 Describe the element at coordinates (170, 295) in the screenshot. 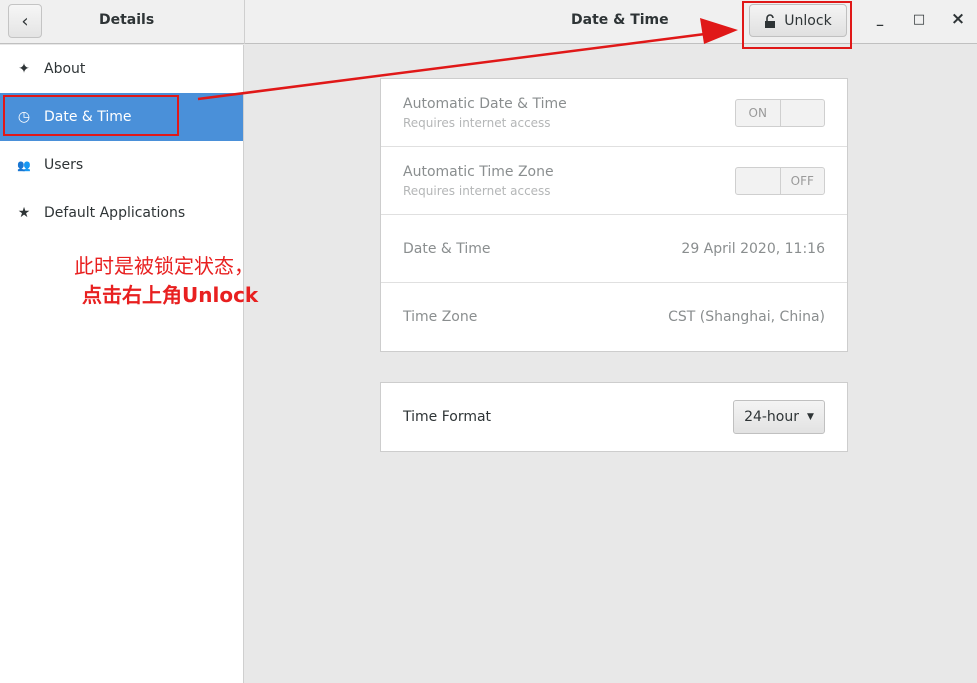

I see `annotation-line-2: 点击右上角Unlock` at that location.